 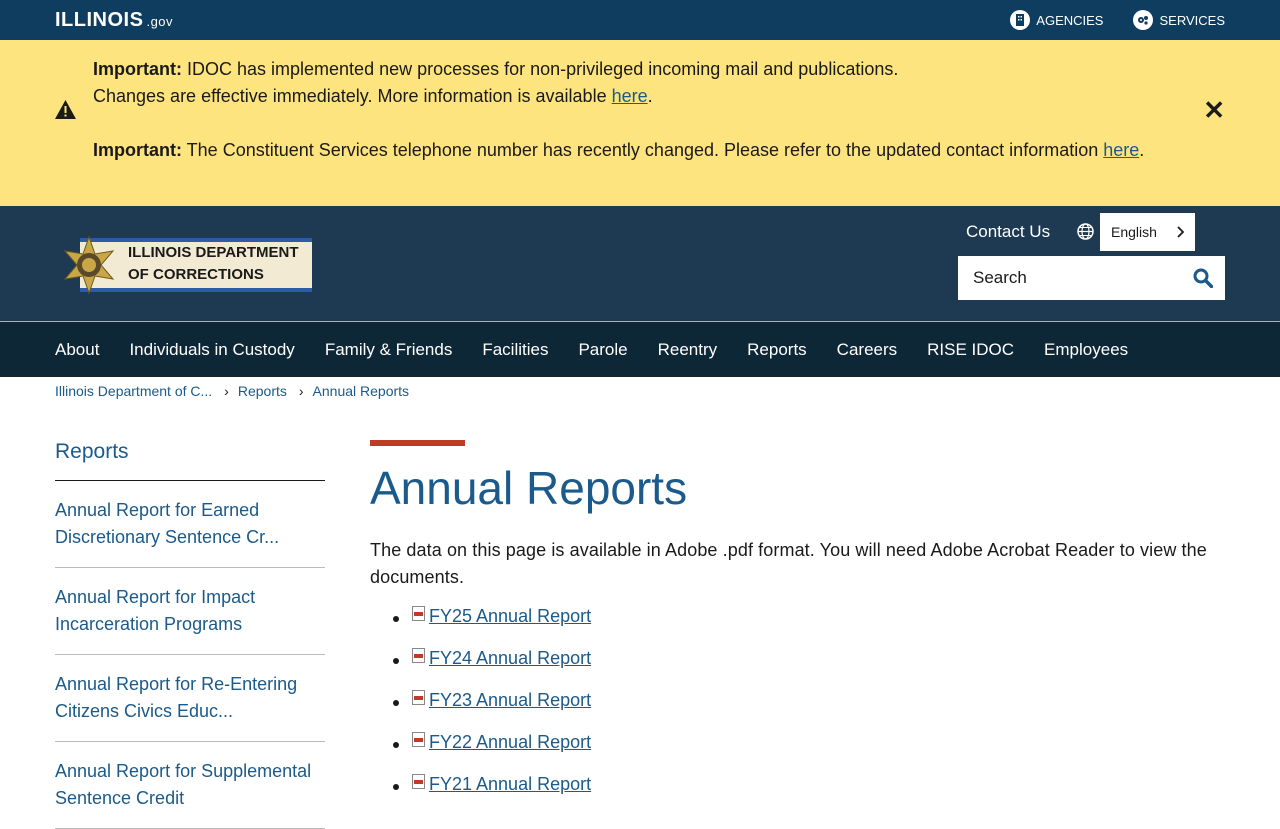 I want to click on services-label: SERVICES, so click(x=1192, y=20).